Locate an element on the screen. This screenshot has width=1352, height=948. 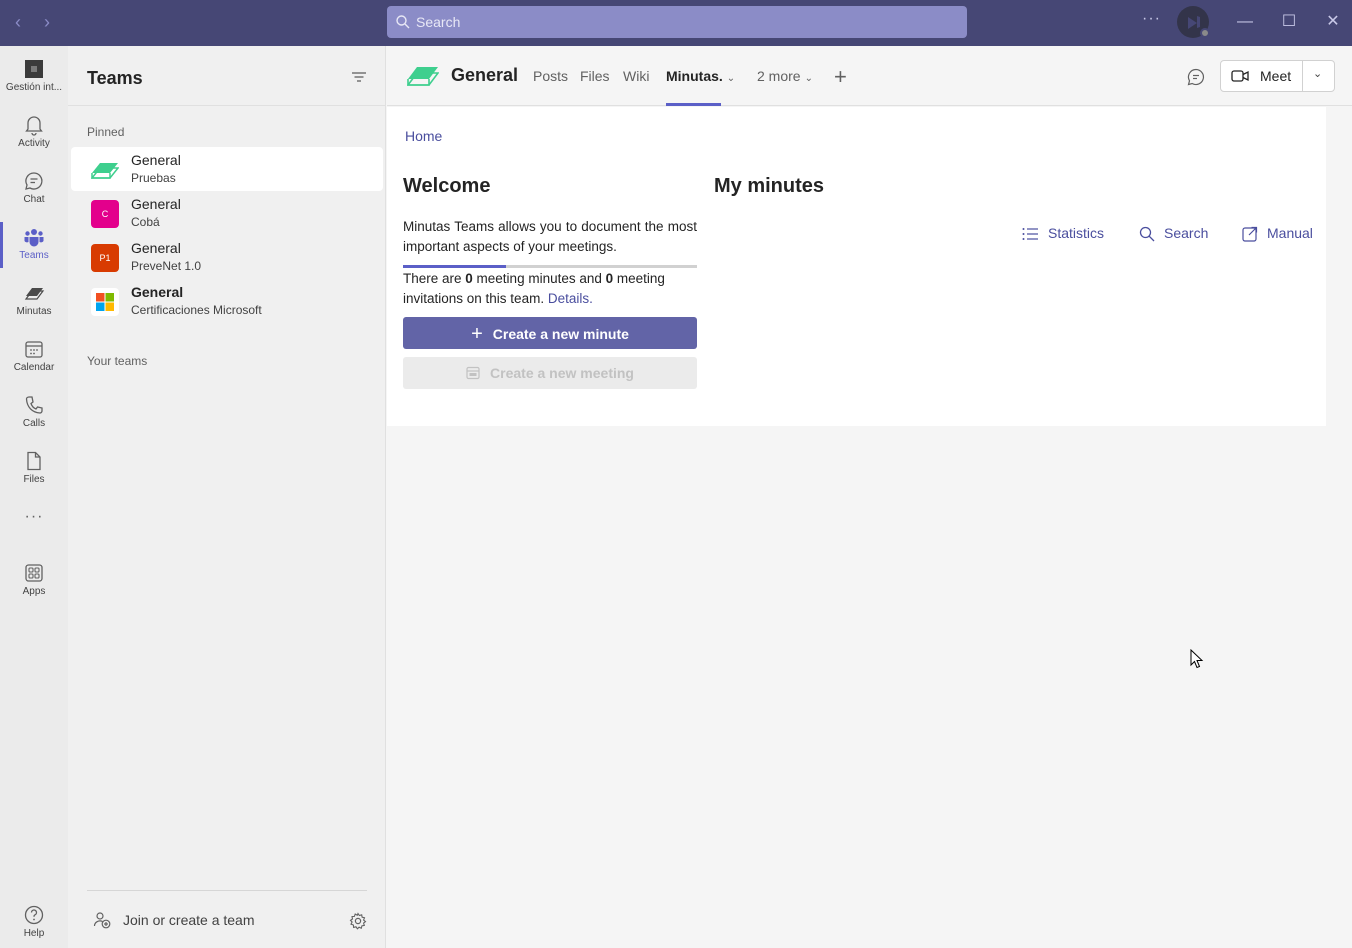
chat-icon is located at coordinates (34, 181).